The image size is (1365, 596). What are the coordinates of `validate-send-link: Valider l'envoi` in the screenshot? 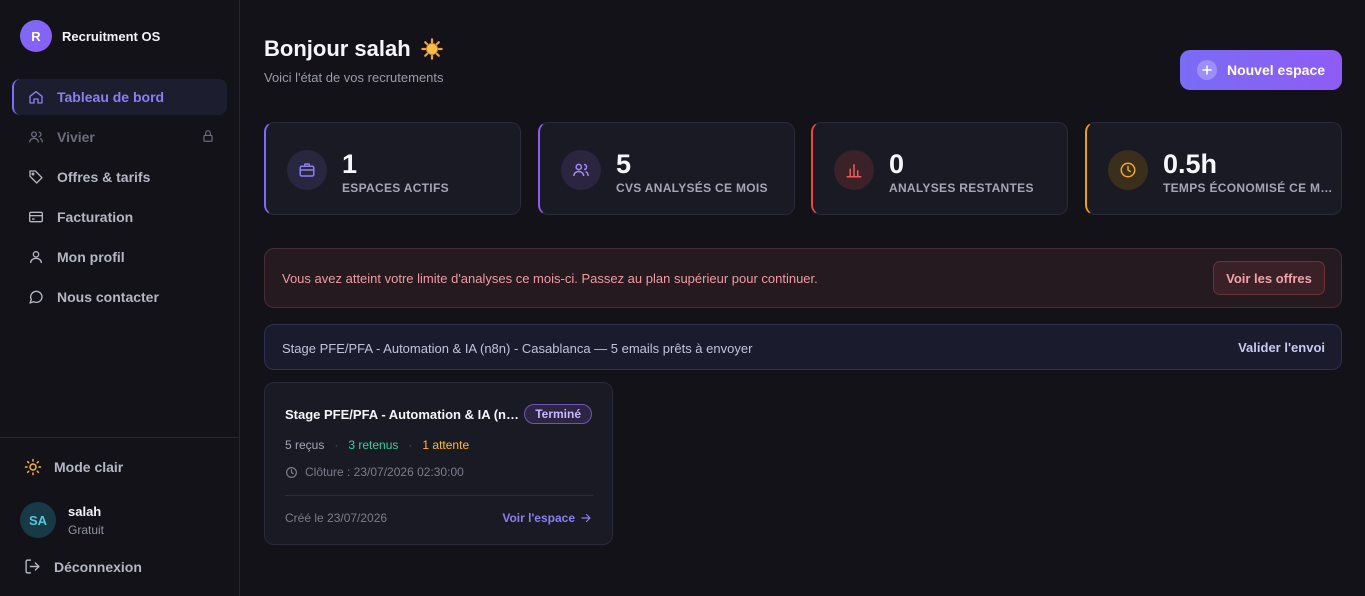 It's located at (1281, 347).